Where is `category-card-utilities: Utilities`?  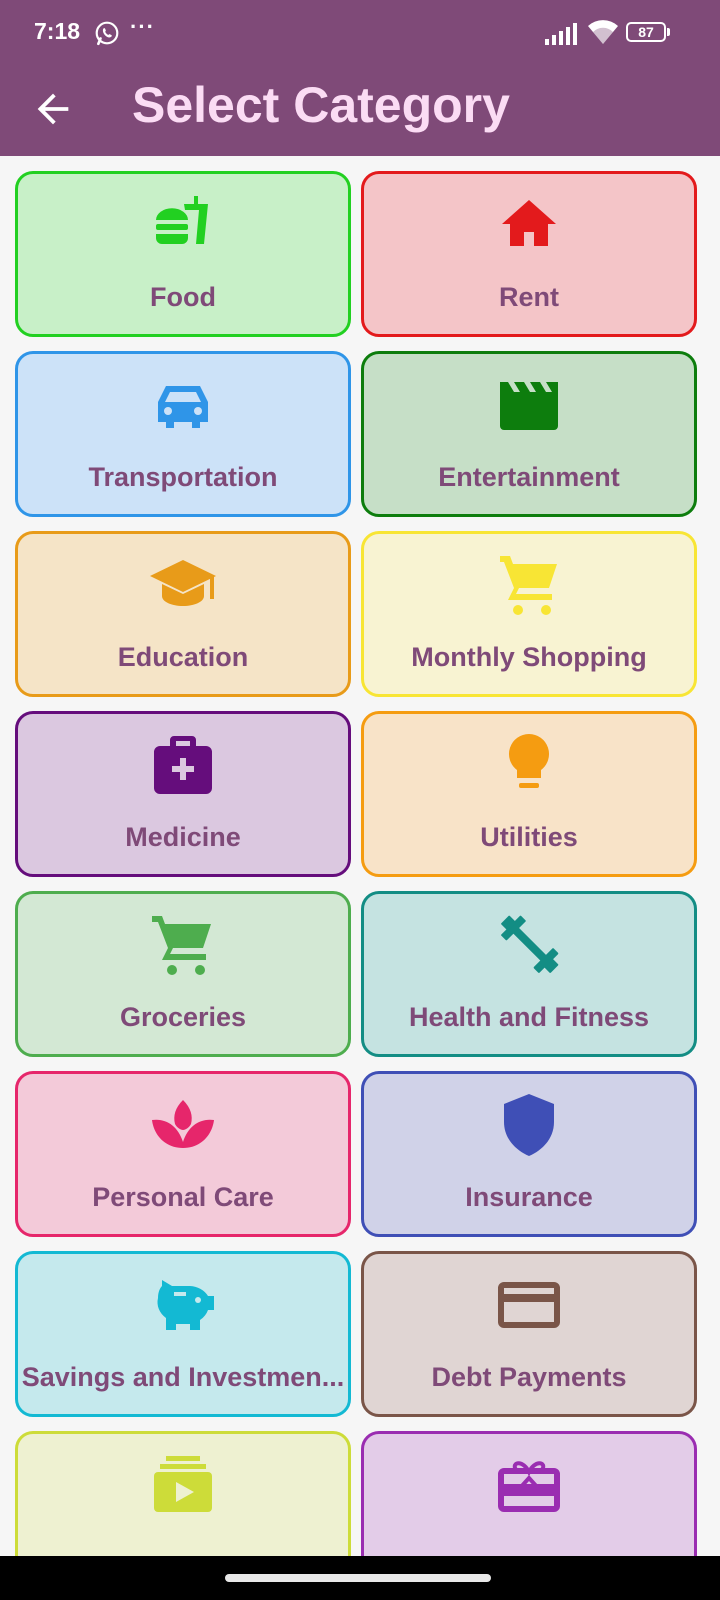
category-card-utilities: Utilities is located at coordinates (529, 794).